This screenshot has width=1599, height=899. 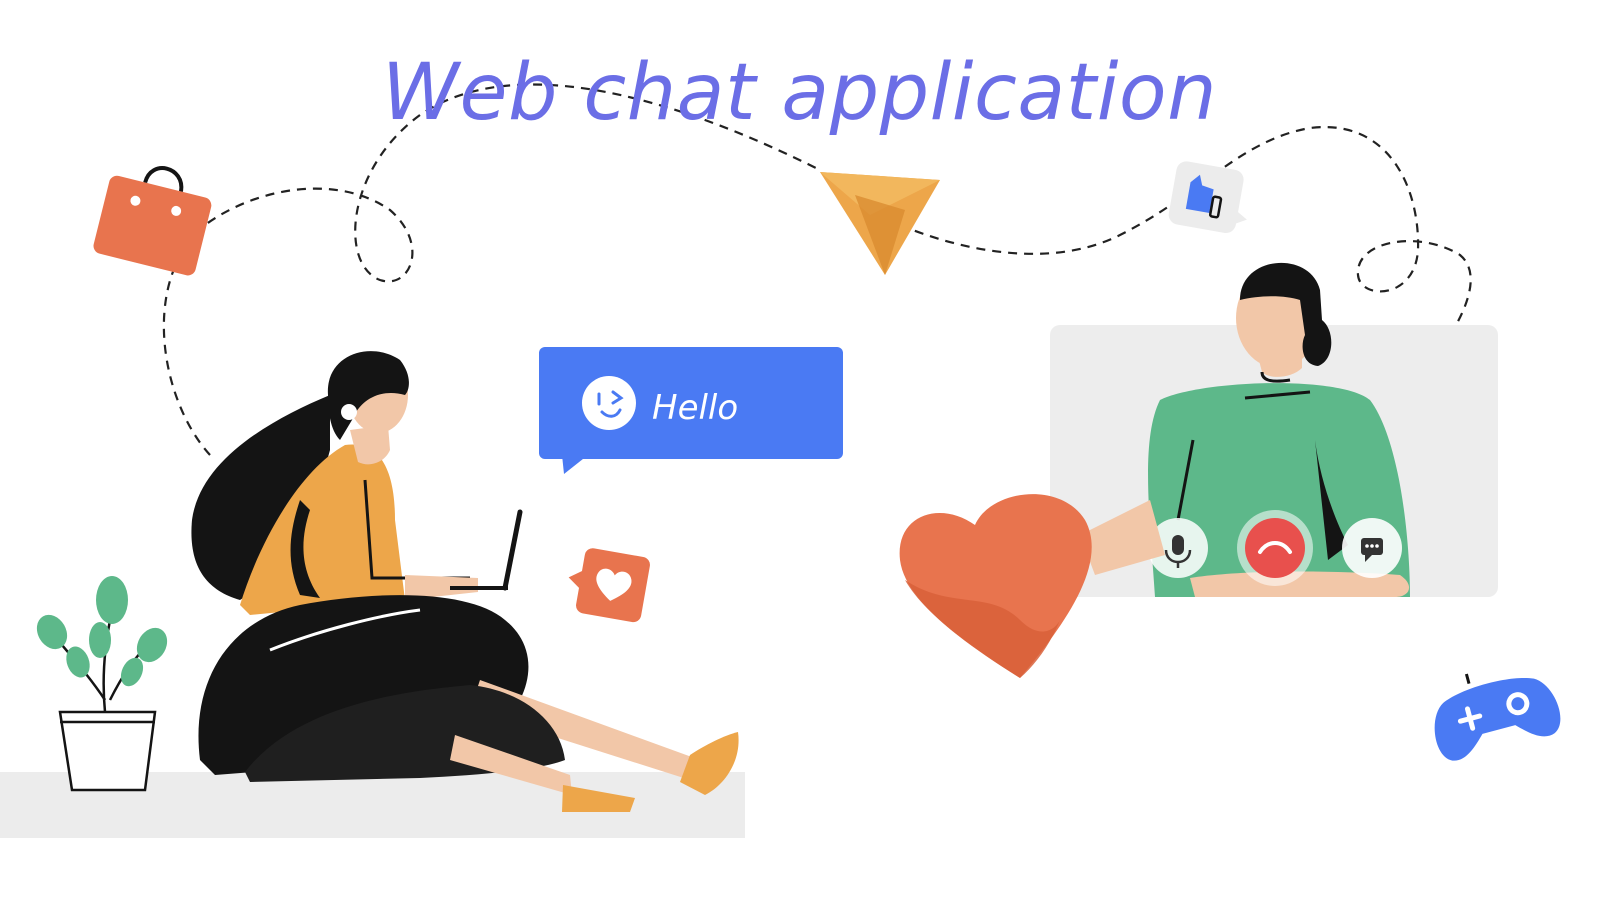 I want to click on paper-plane-icon, so click(x=880, y=223).